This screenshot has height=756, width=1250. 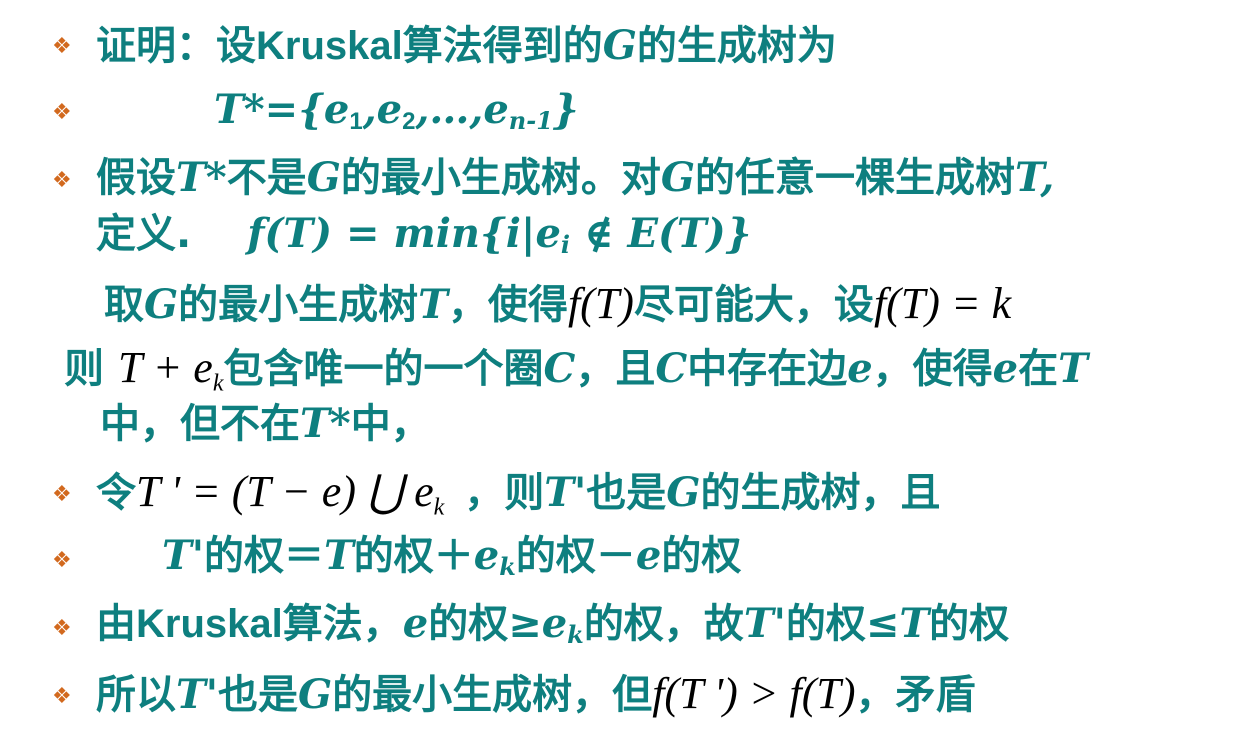 What do you see at coordinates (661, 233) in the screenshot?
I see `formula-f-of-t-rest: ∉ E(T)}` at bounding box center [661, 233].